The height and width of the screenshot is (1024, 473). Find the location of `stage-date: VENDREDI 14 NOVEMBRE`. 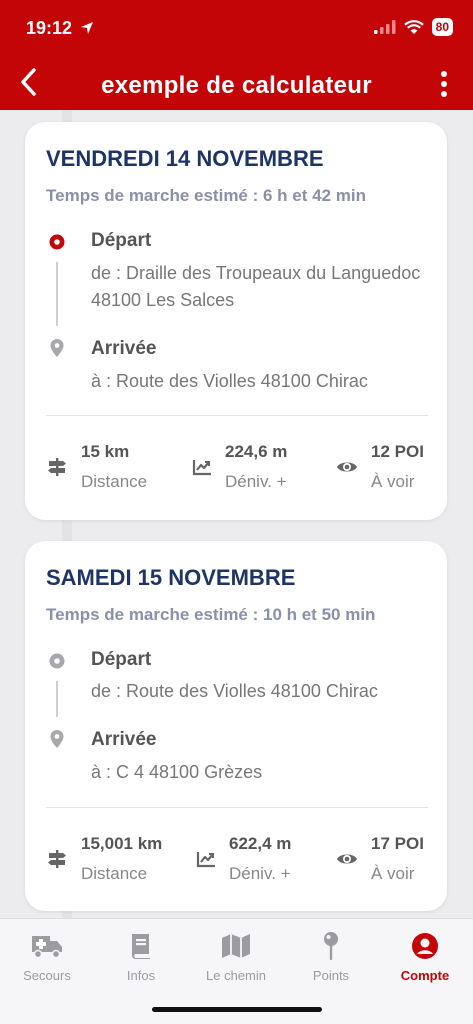

stage-date: VENDREDI 14 NOVEMBRE is located at coordinates (185, 158).